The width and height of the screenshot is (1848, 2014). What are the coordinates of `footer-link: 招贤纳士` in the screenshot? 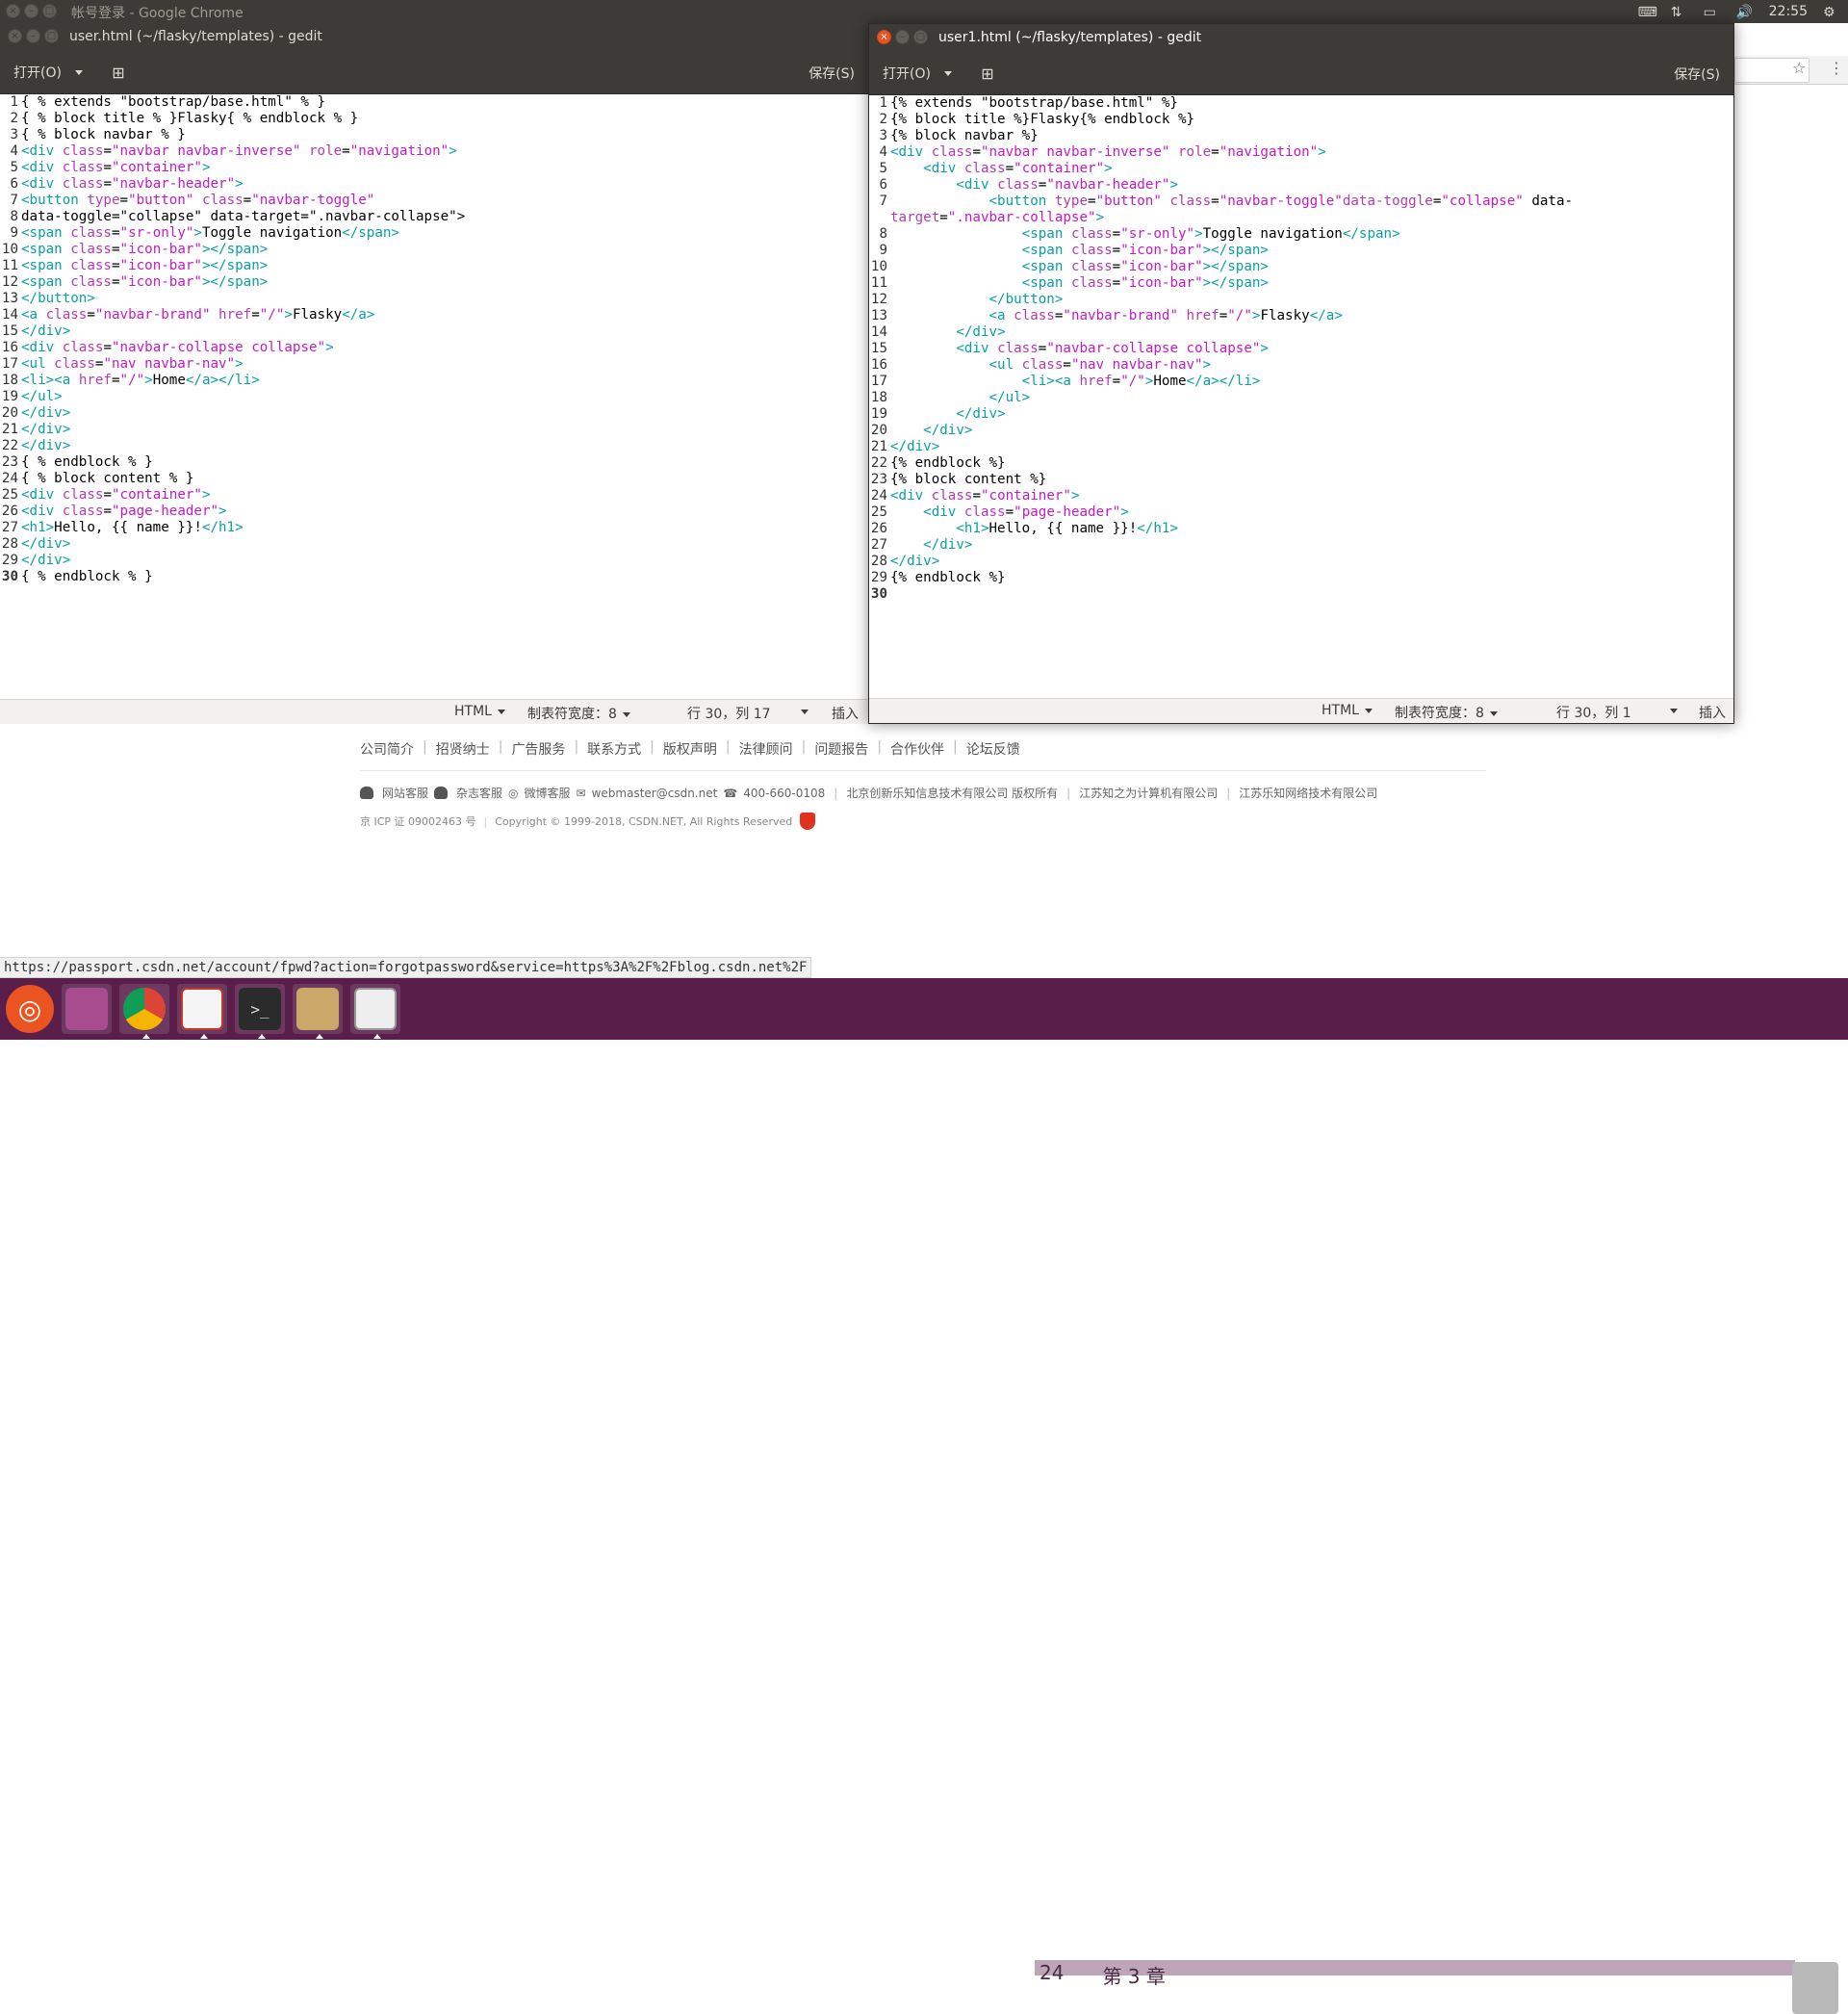 It's located at (463, 749).